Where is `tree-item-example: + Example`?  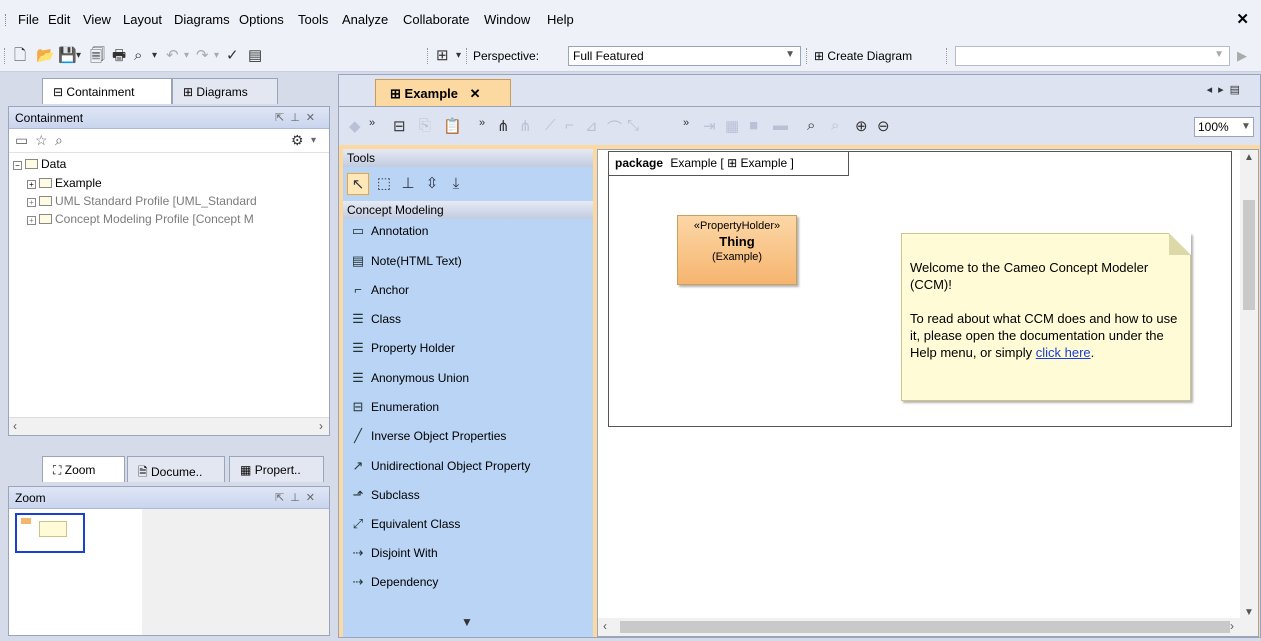
tree-item-example: + Example is located at coordinates (64, 183).